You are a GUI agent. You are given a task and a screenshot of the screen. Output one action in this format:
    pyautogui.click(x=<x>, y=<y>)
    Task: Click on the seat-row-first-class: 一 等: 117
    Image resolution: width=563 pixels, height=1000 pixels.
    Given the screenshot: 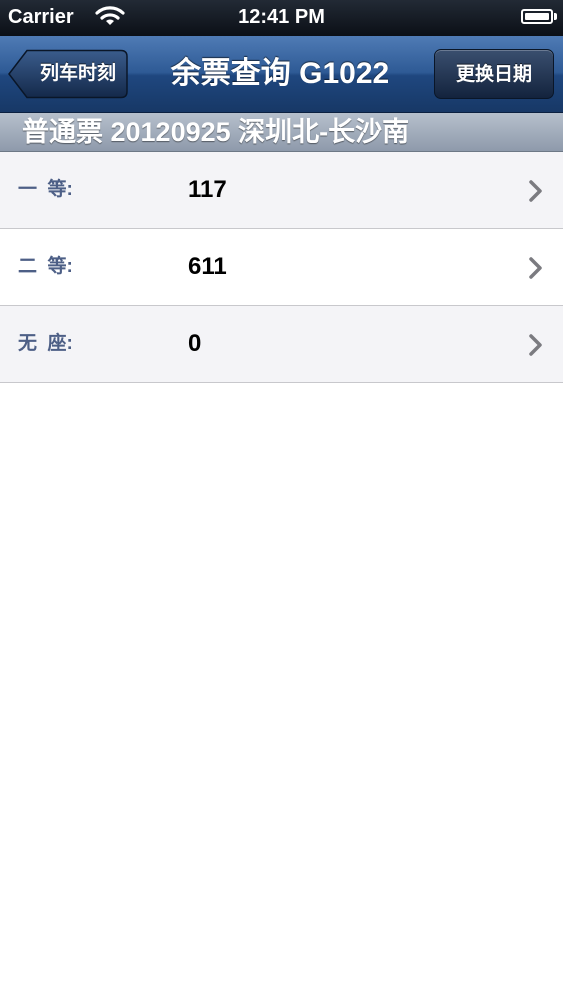 What is the action you would take?
    pyautogui.click(x=281, y=190)
    